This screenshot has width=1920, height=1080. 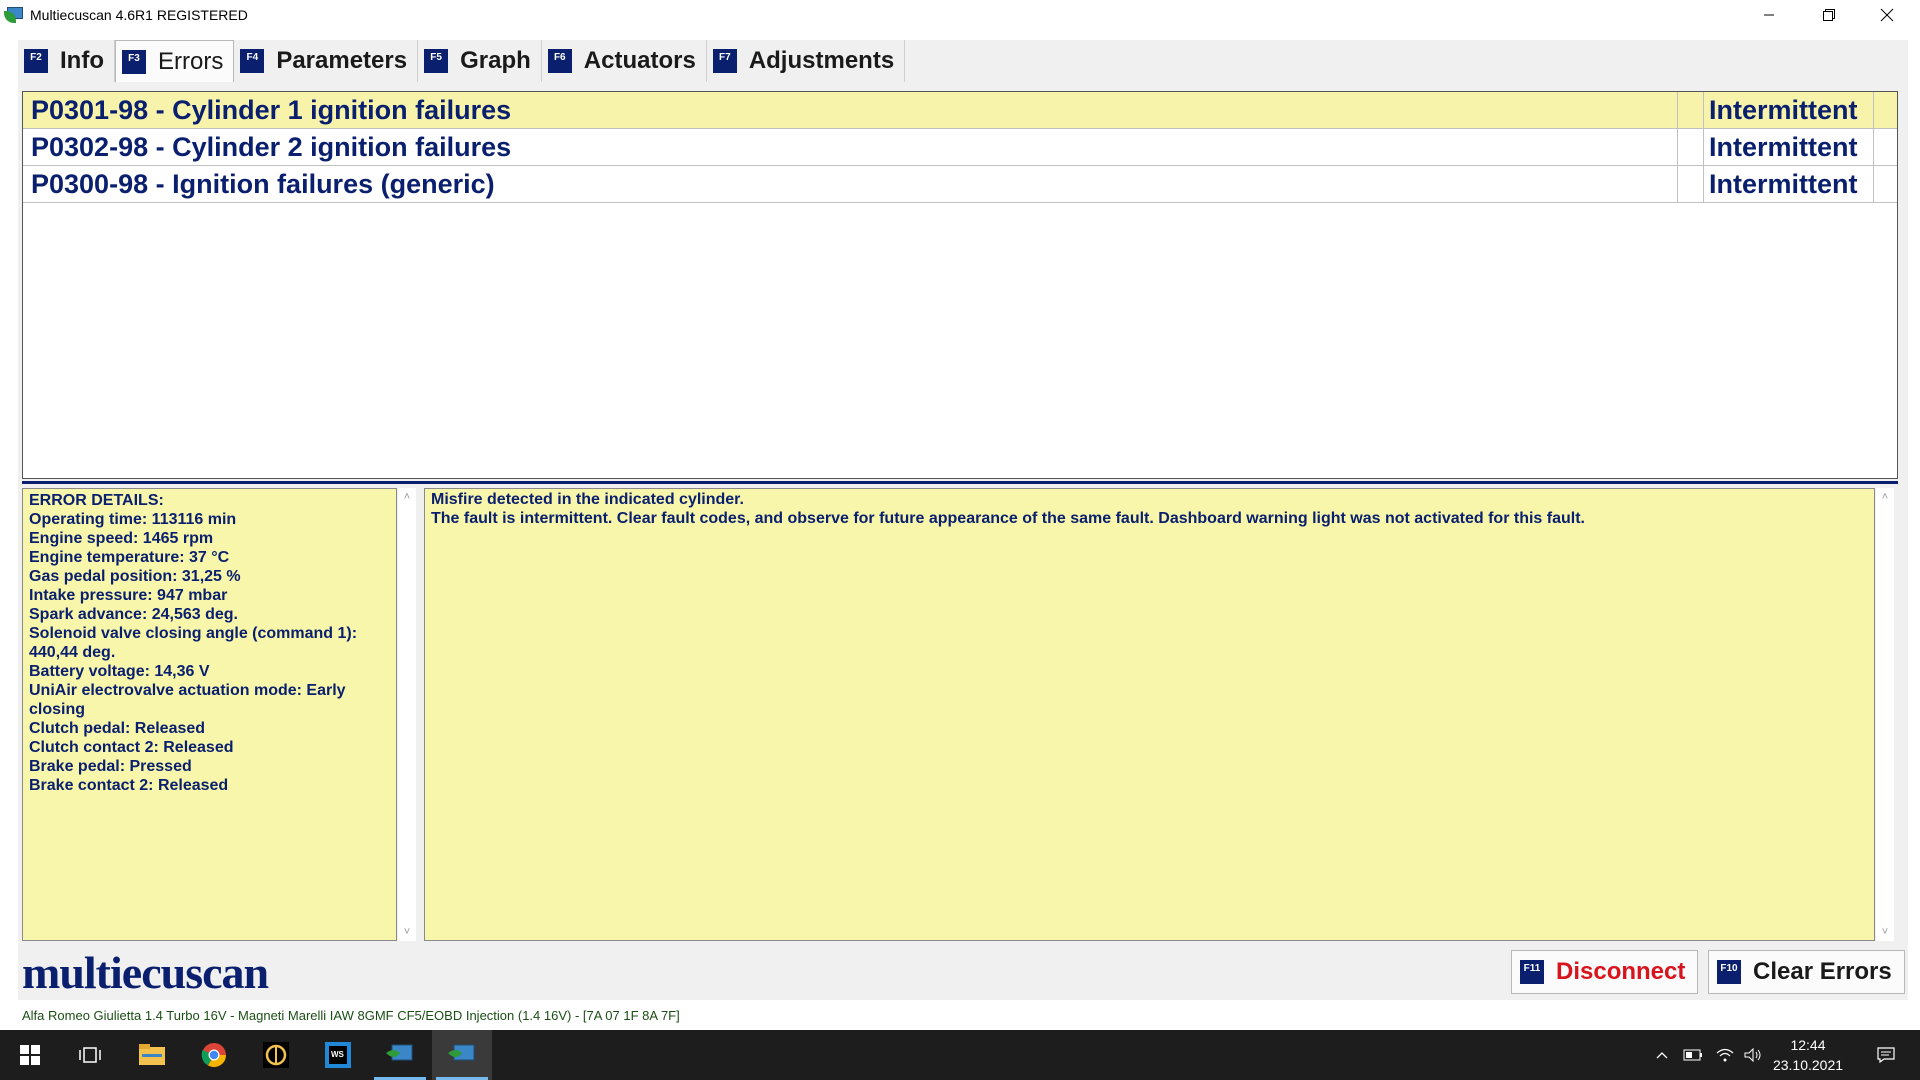 I want to click on taskbar: WS 12:44 23.10.2021, so click(x=960, y=1055).